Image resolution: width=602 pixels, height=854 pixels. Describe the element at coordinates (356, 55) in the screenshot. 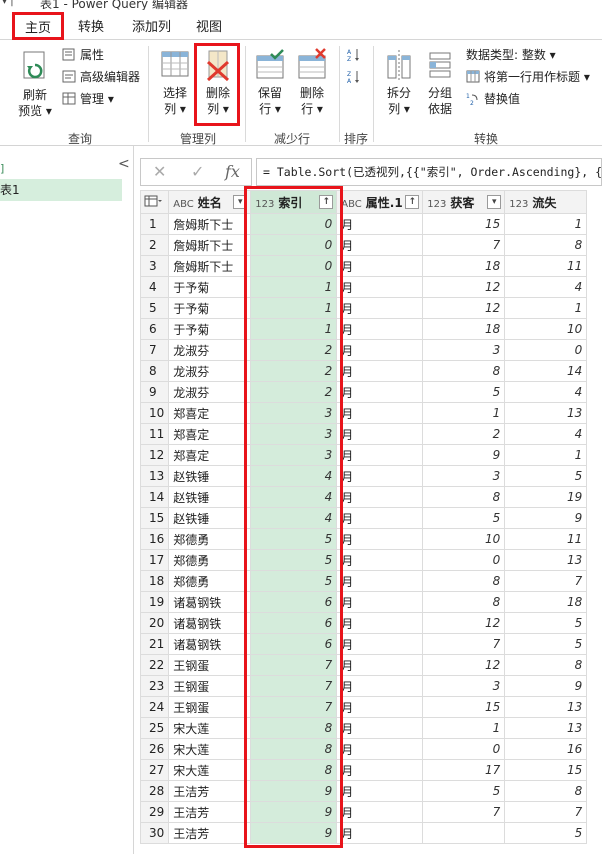

I see `sort-ascending-button: AZ` at that location.